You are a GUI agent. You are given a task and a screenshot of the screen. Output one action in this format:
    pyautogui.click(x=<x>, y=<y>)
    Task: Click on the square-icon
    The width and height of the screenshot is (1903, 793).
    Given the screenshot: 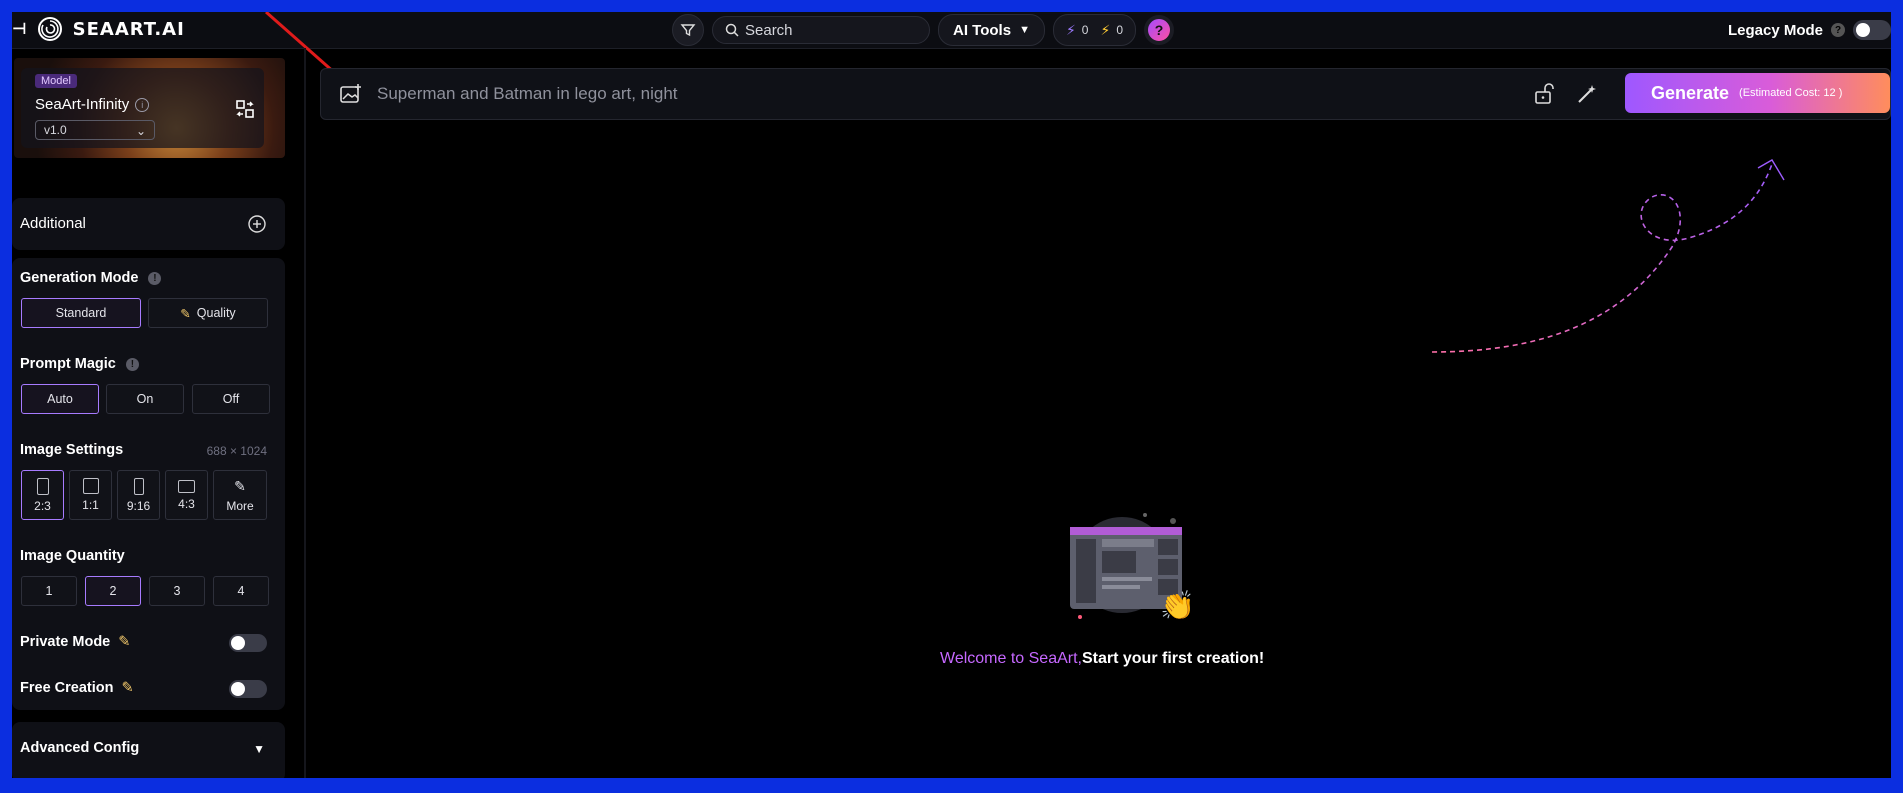 What is the action you would take?
    pyautogui.click(x=90, y=486)
    